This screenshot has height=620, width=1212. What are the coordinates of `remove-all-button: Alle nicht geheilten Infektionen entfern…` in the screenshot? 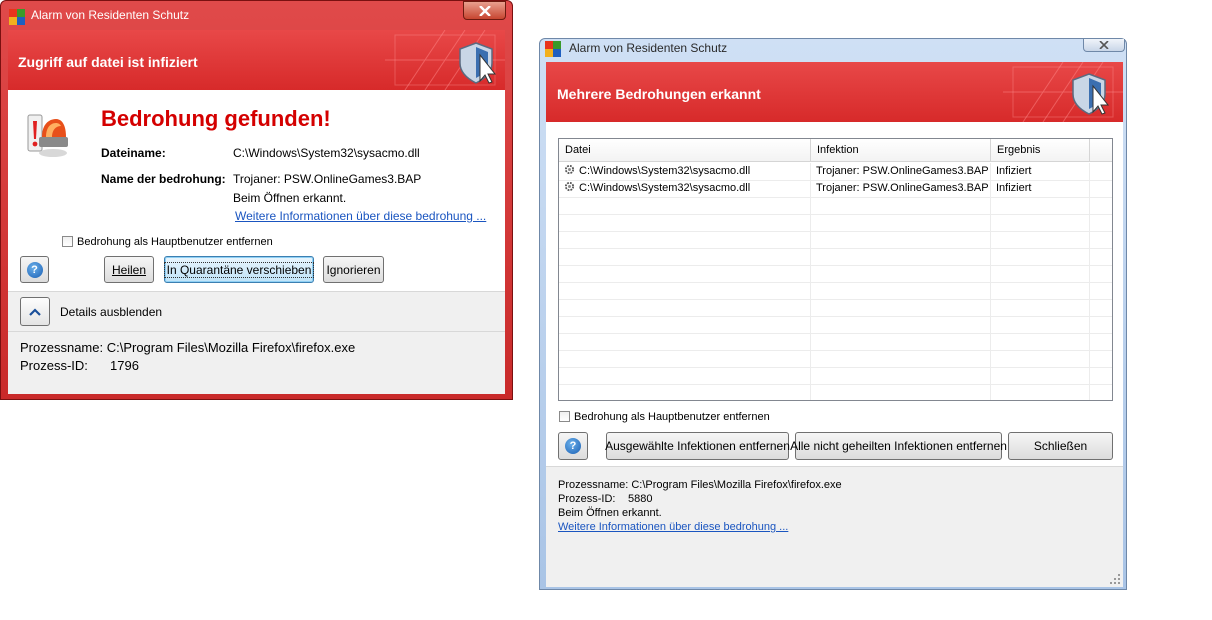 It's located at (898, 446).